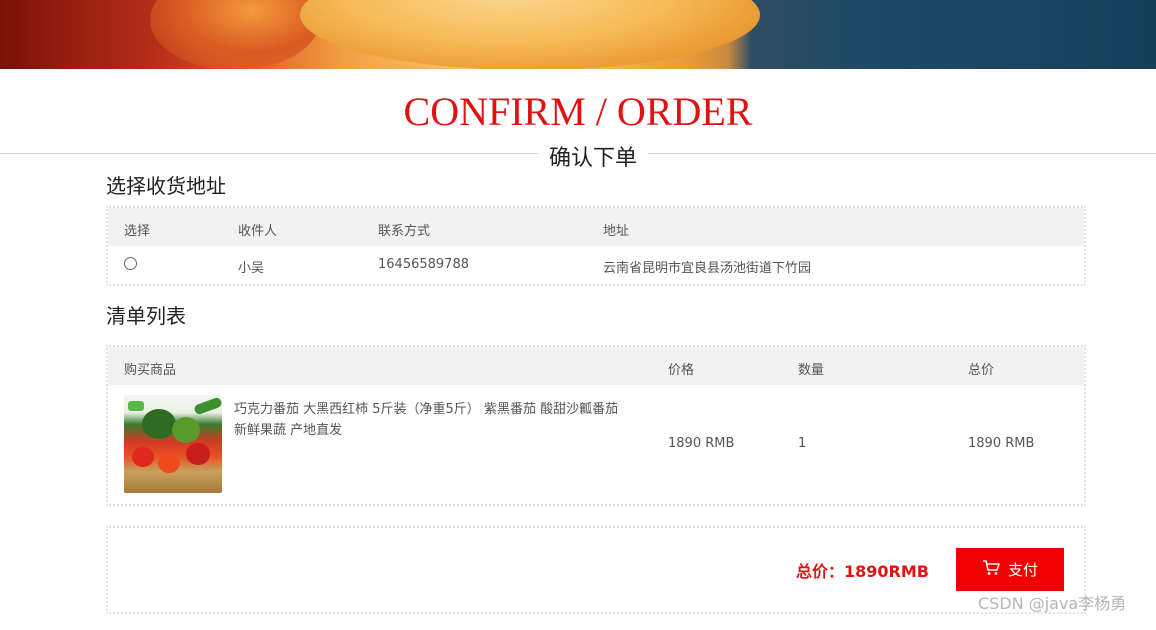  I want to click on product-total: 1890 RMB, so click(1001, 443).